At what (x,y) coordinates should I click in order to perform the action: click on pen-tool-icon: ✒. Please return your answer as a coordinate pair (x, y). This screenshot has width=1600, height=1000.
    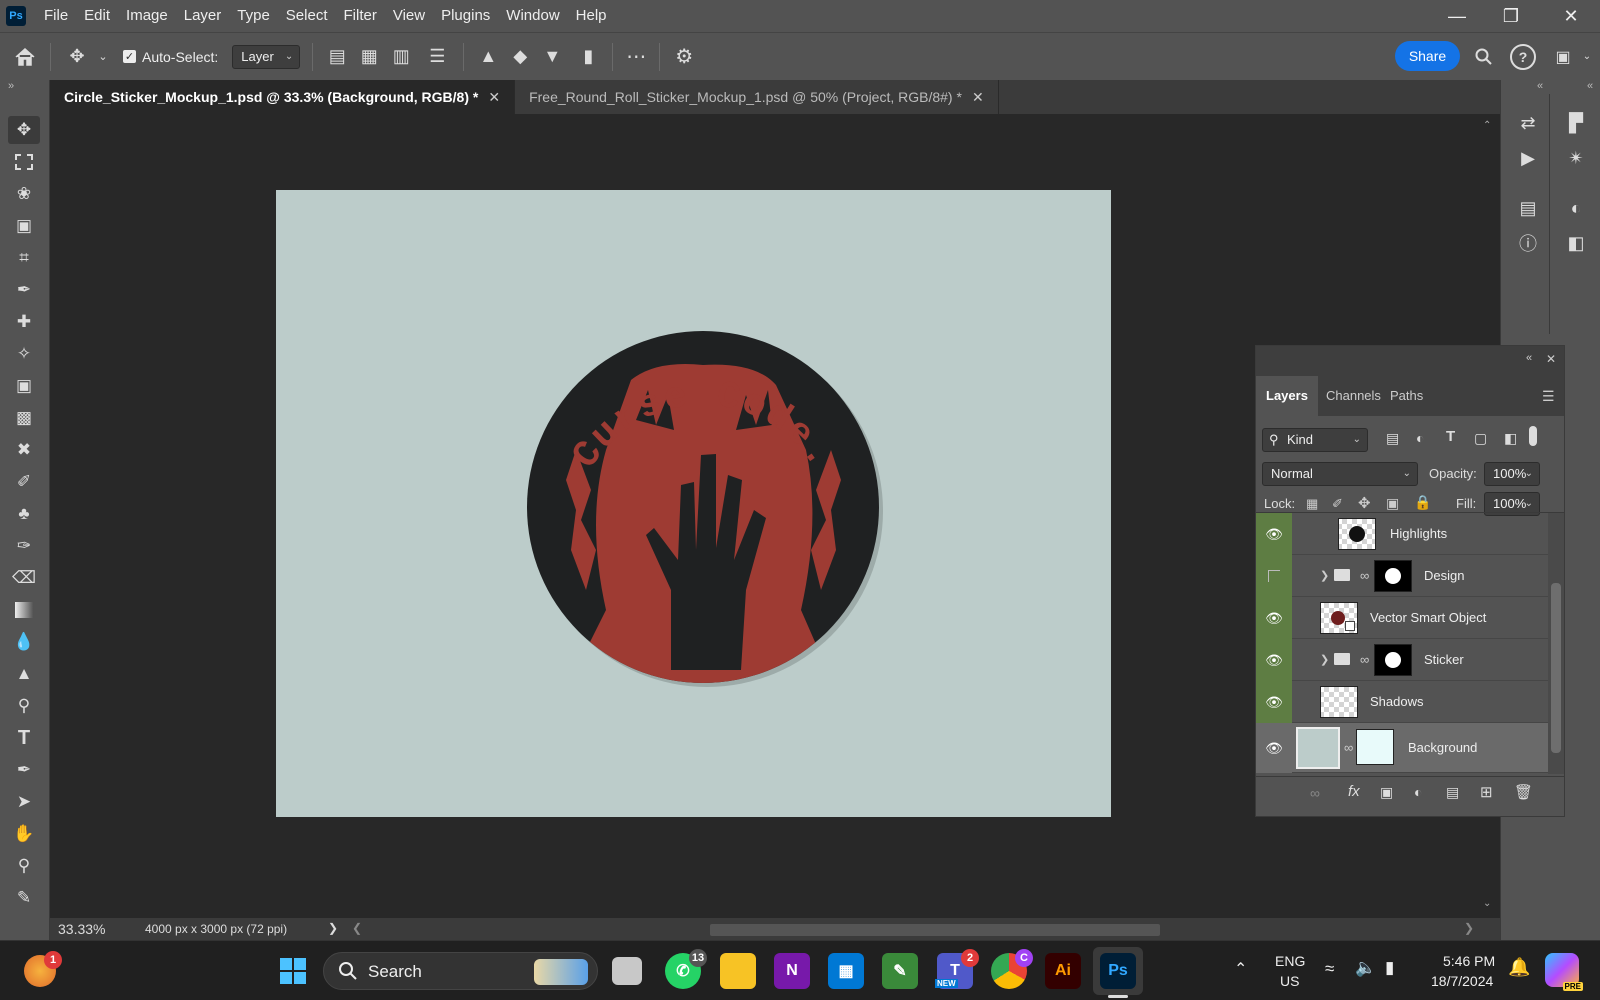
    Looking at the image, I should click on (24, 770).